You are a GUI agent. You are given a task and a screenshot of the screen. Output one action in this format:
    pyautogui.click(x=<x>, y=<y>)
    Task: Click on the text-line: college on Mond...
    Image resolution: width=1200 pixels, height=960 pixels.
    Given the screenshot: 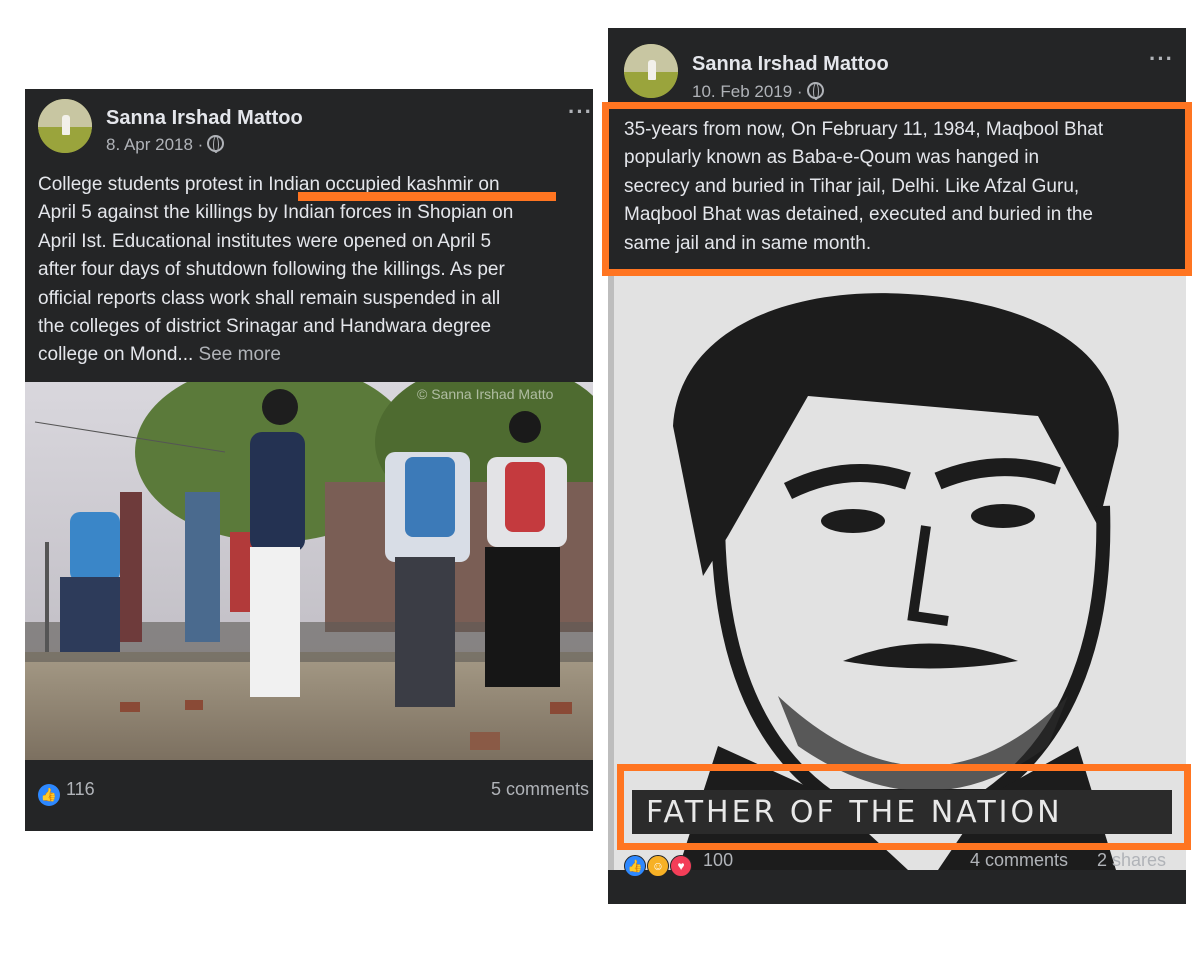 What is the action you would take?
    pyautogui.click(x=116, y=355)
    